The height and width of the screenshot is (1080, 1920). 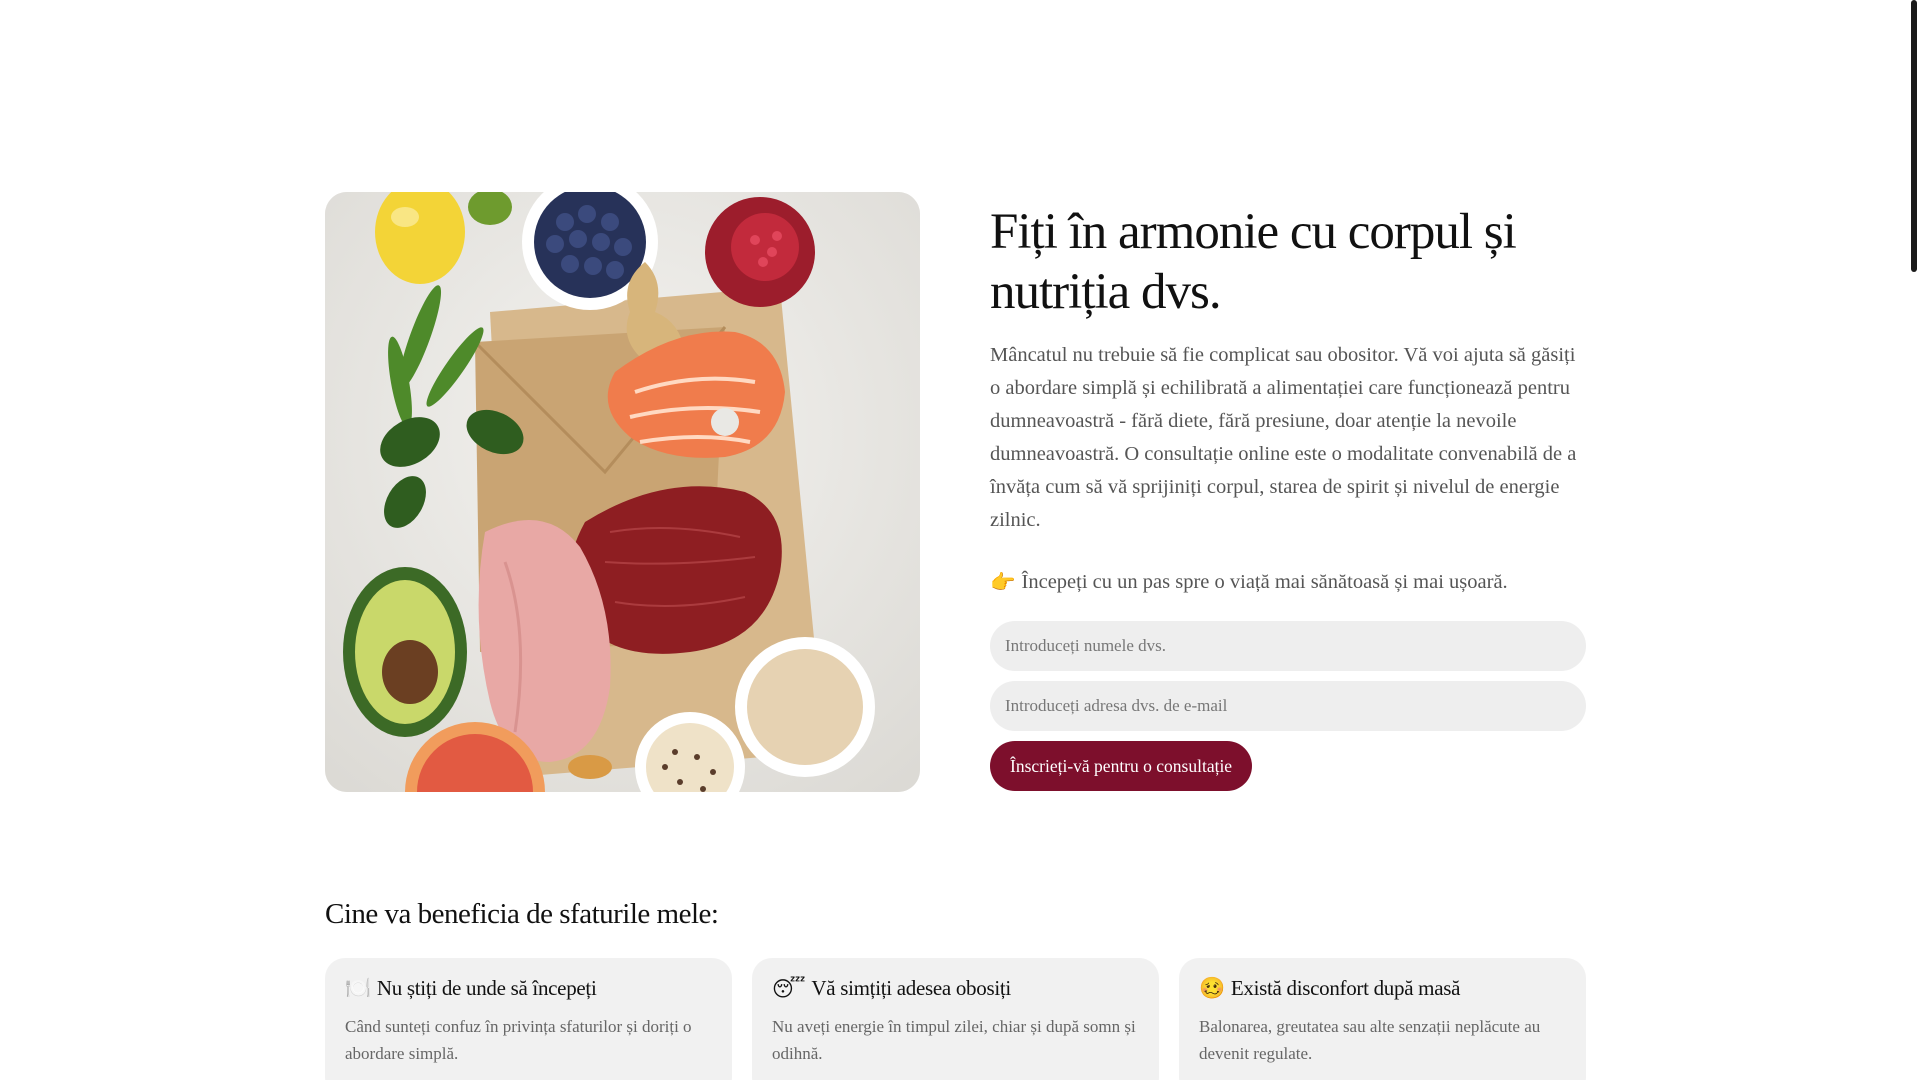 What do you see at coordinates (1345, 988) in the screenshot?
I see `benefit-card-title: Există disconfort după masă` at bounding box center [1345, 988].